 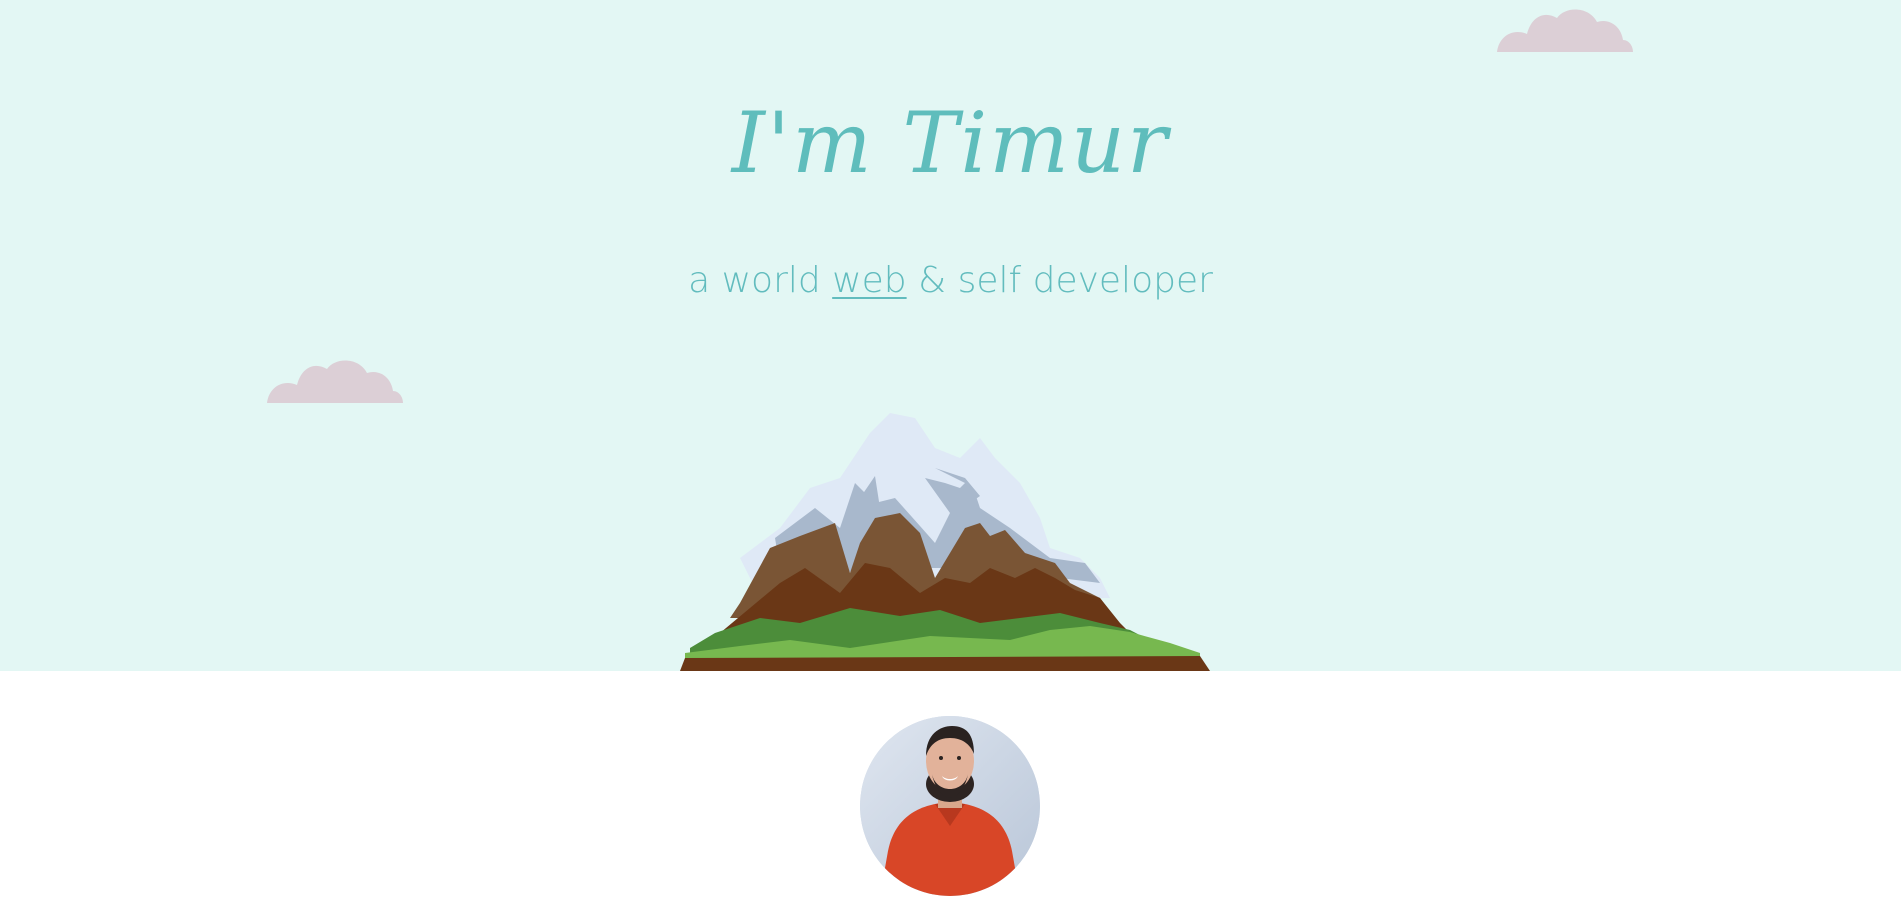 I want to click on tagline-prefix: a world, so click(x=760, y=280).